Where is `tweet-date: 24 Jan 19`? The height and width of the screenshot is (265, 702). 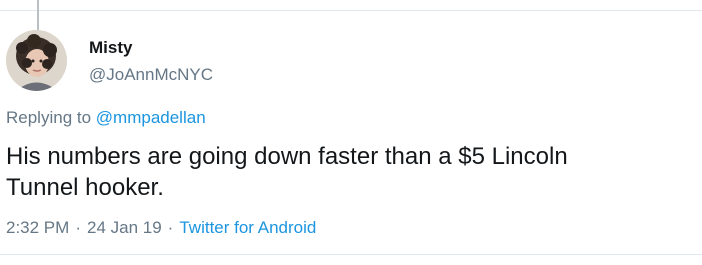 tweet-date: 24 Jan 19 is located at coordinates (124, 227).